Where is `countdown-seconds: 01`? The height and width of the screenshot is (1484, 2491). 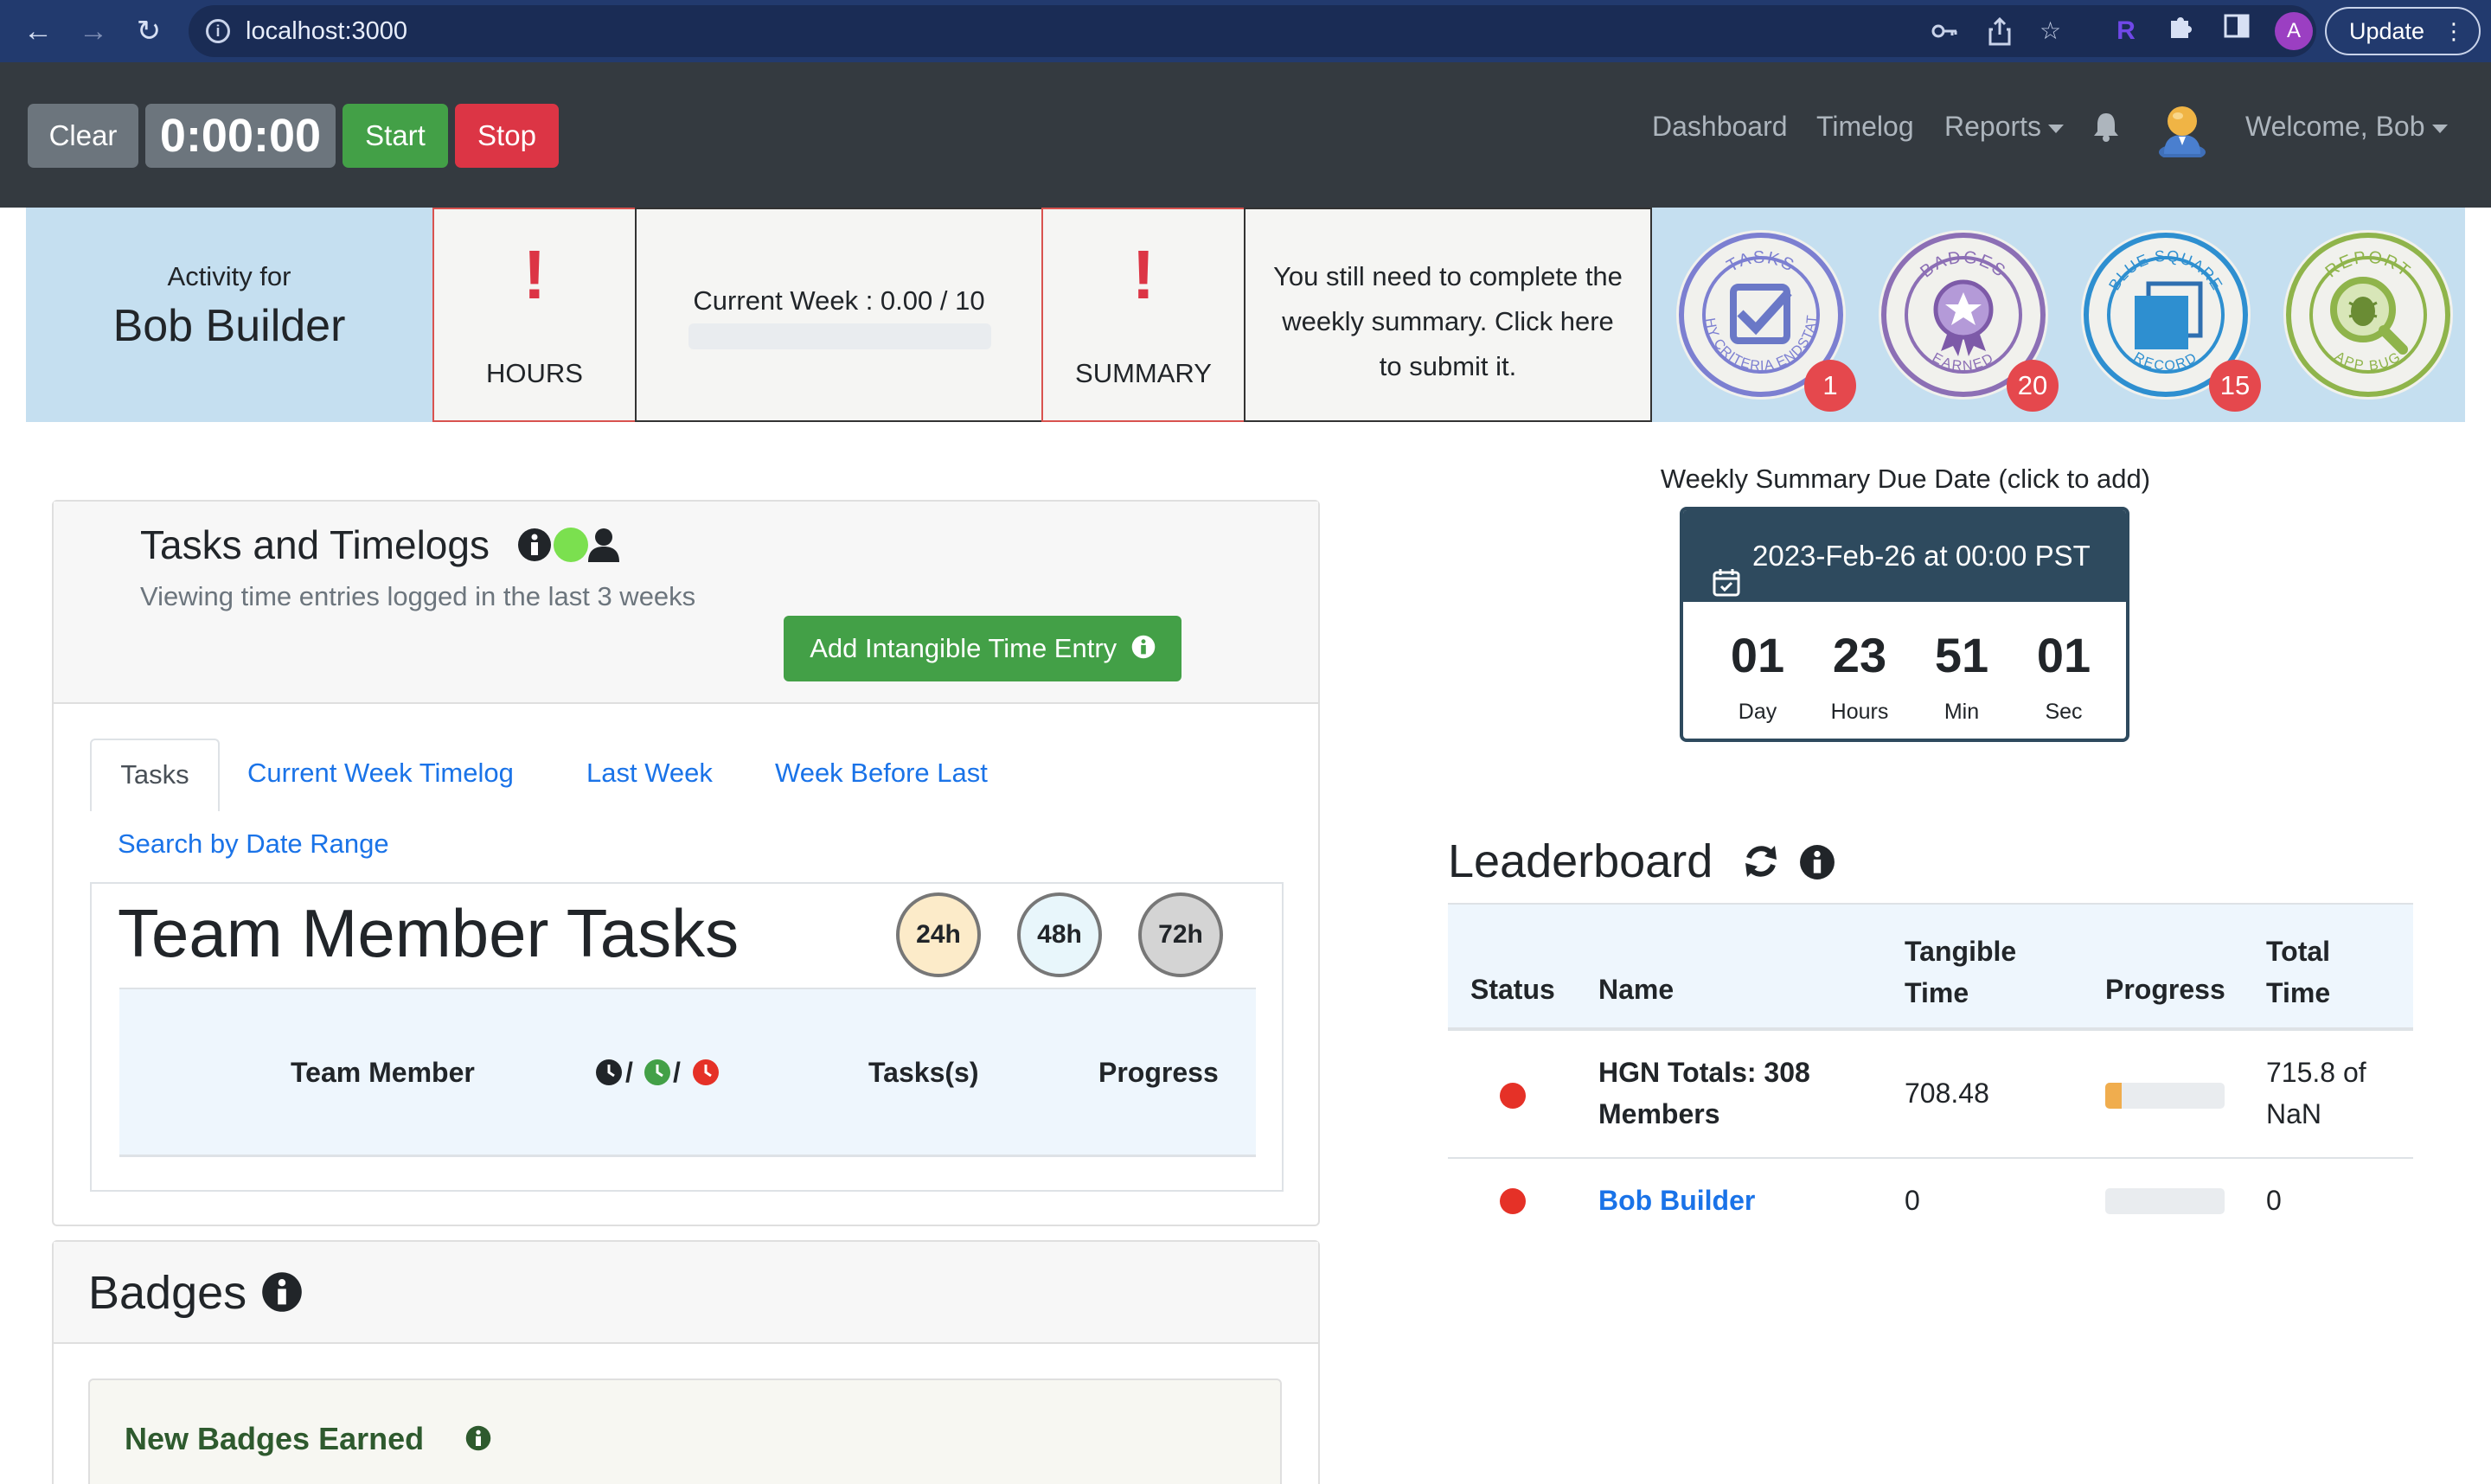
countdown-seconds: 01 is located at coordinates (2064, 655).